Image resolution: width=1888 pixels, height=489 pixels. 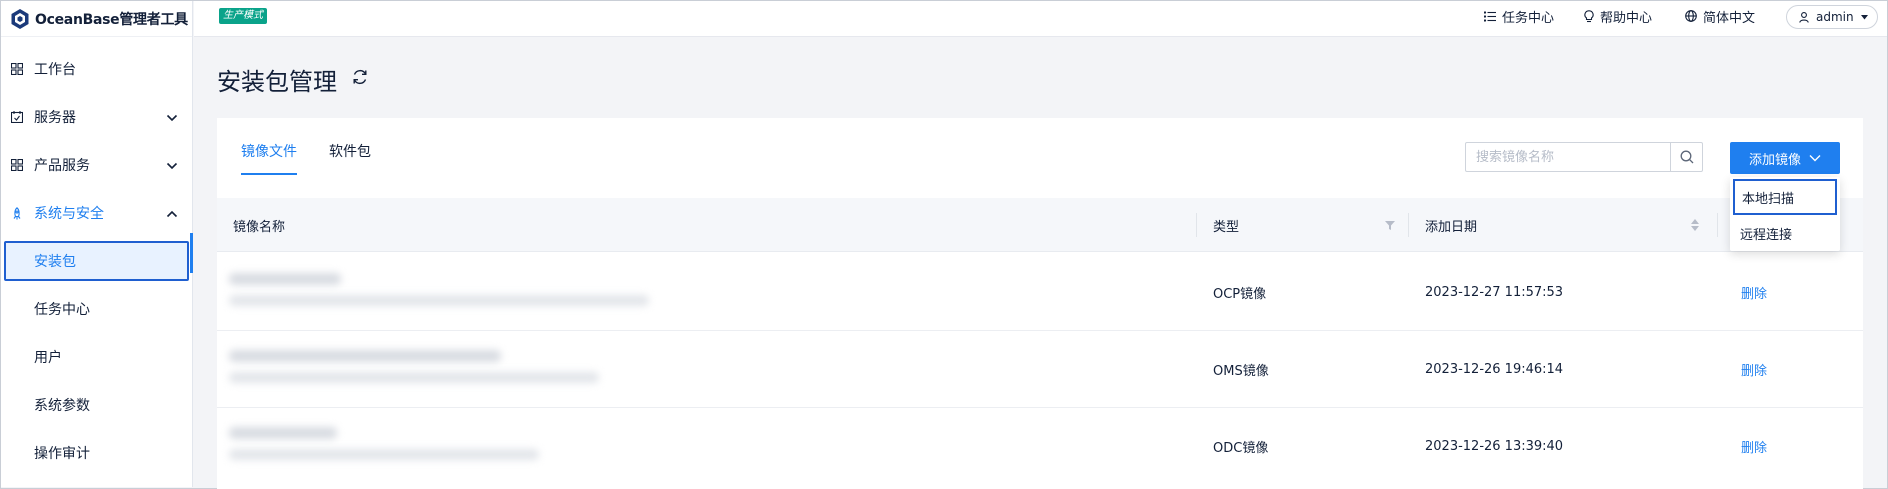 What do you see at coordinates (1589, 16) in the screenshot?
I see `bulb-icon` at bounding box center [1589, 16].